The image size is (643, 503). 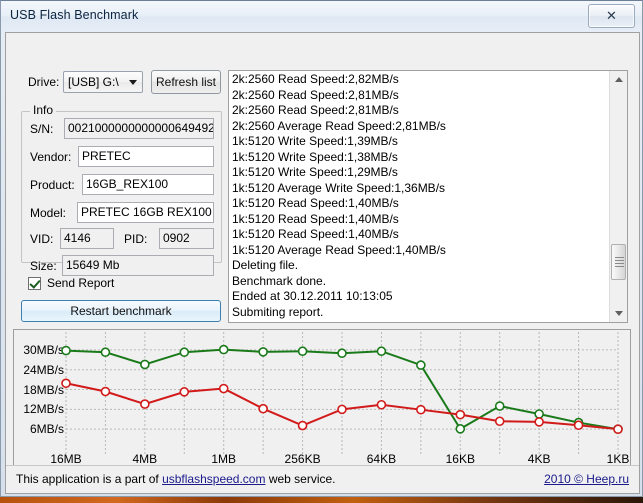 I want to click on log-scrollbar, so click(x=618, y=196).